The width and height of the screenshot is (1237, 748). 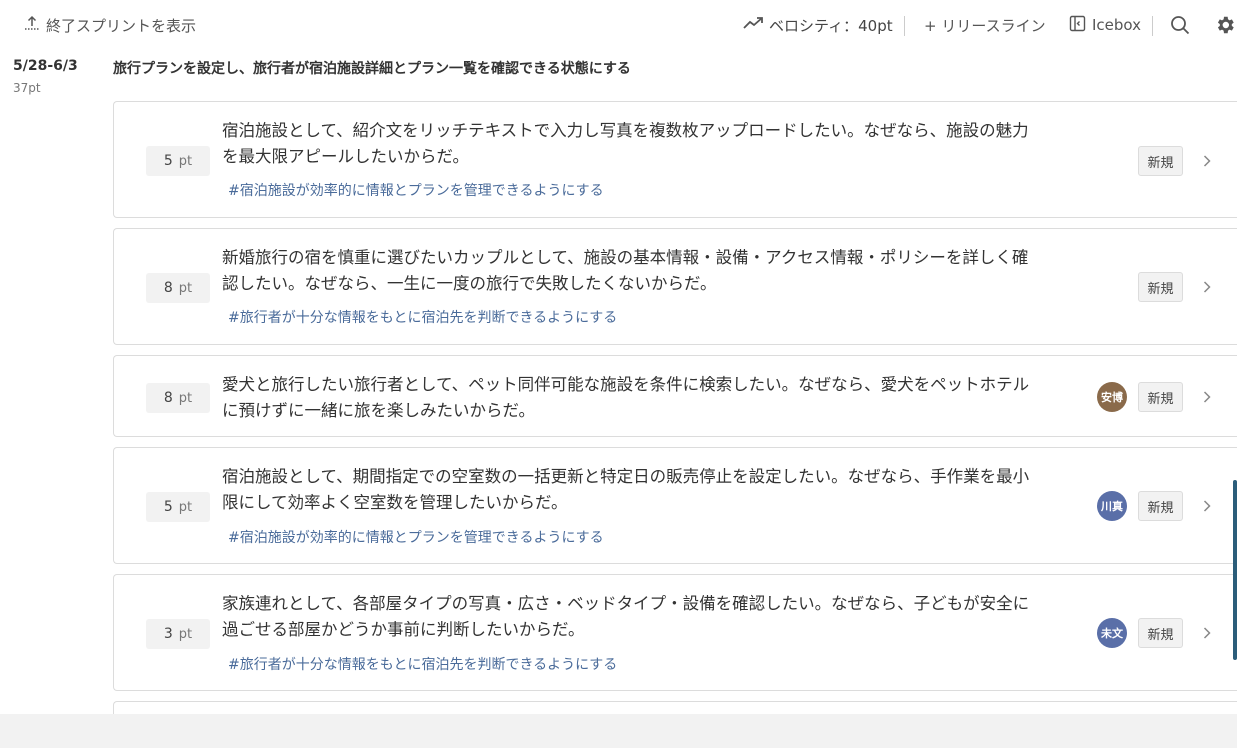 What do you see at coordinates (403, 629) in the screenshot?
I see `story-text-line: 過ごせる部屋かどうか事前に判断したいからだ。` at bounding box center [403, 629].